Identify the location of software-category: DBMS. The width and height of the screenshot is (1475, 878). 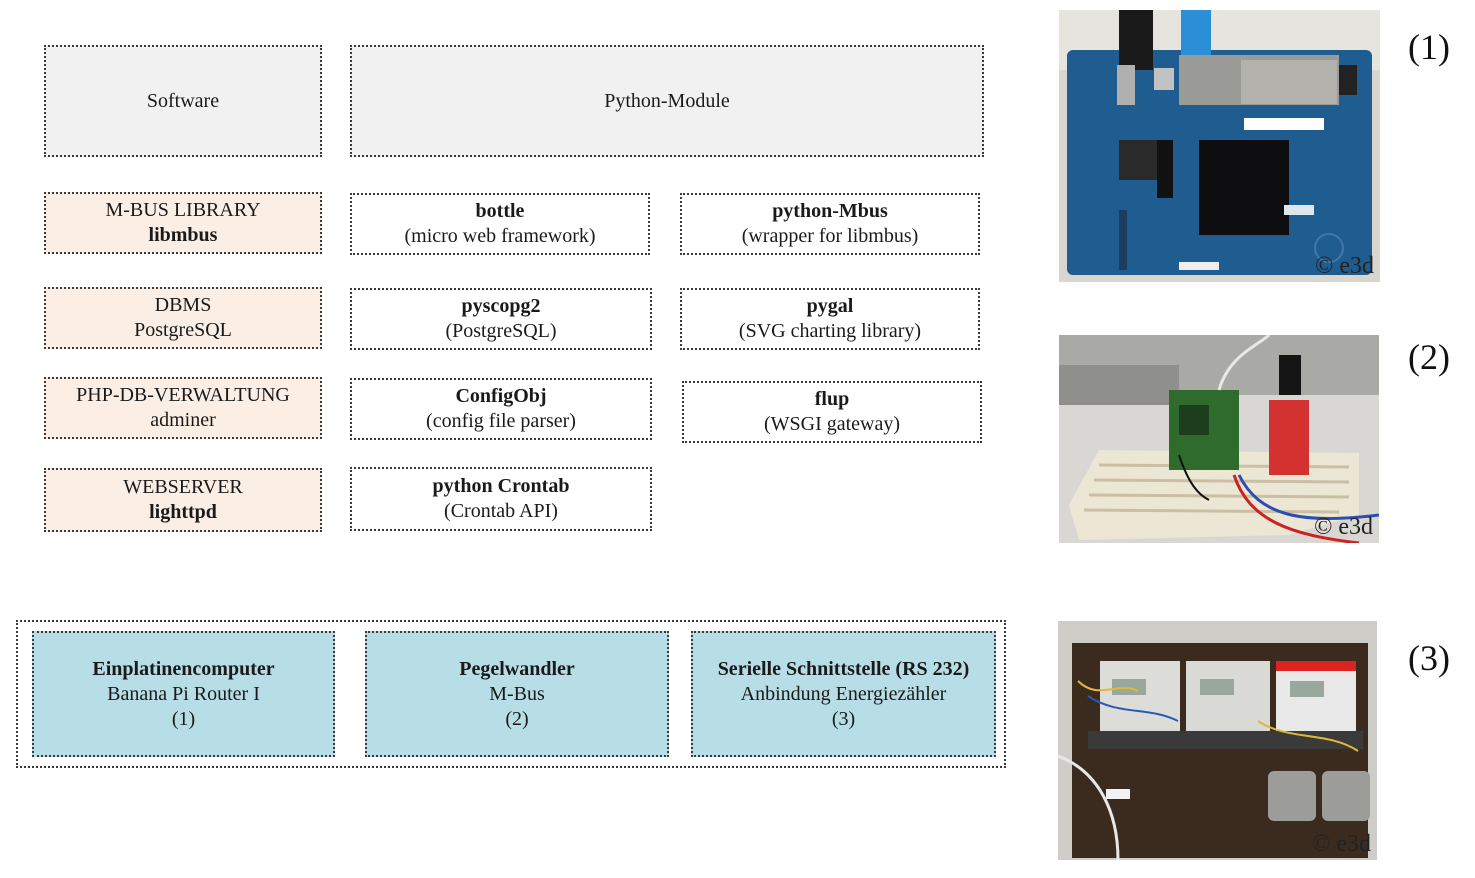
(183, 305).